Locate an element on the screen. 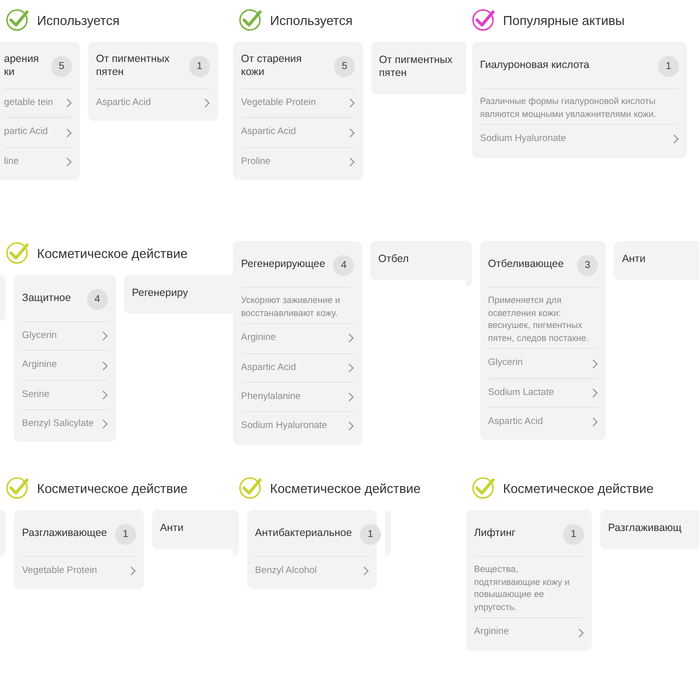 The width and height of the screenshot is (700, 700). ingredient-item: Benzyl Alcohol is located at coordinates (312, 571).